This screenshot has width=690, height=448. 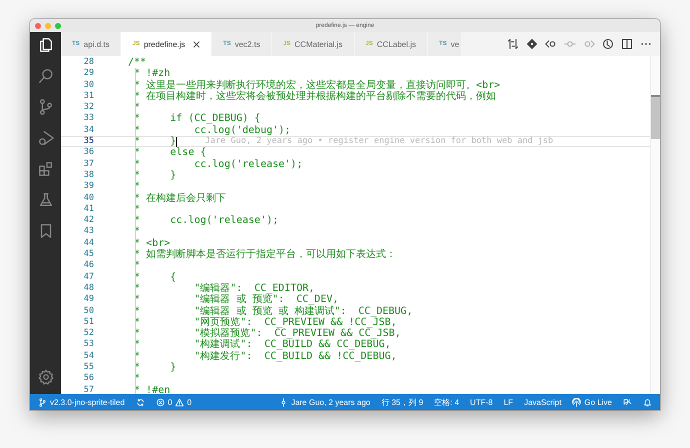 I want to click on run-debug-icon, so click(x=45, y=138).